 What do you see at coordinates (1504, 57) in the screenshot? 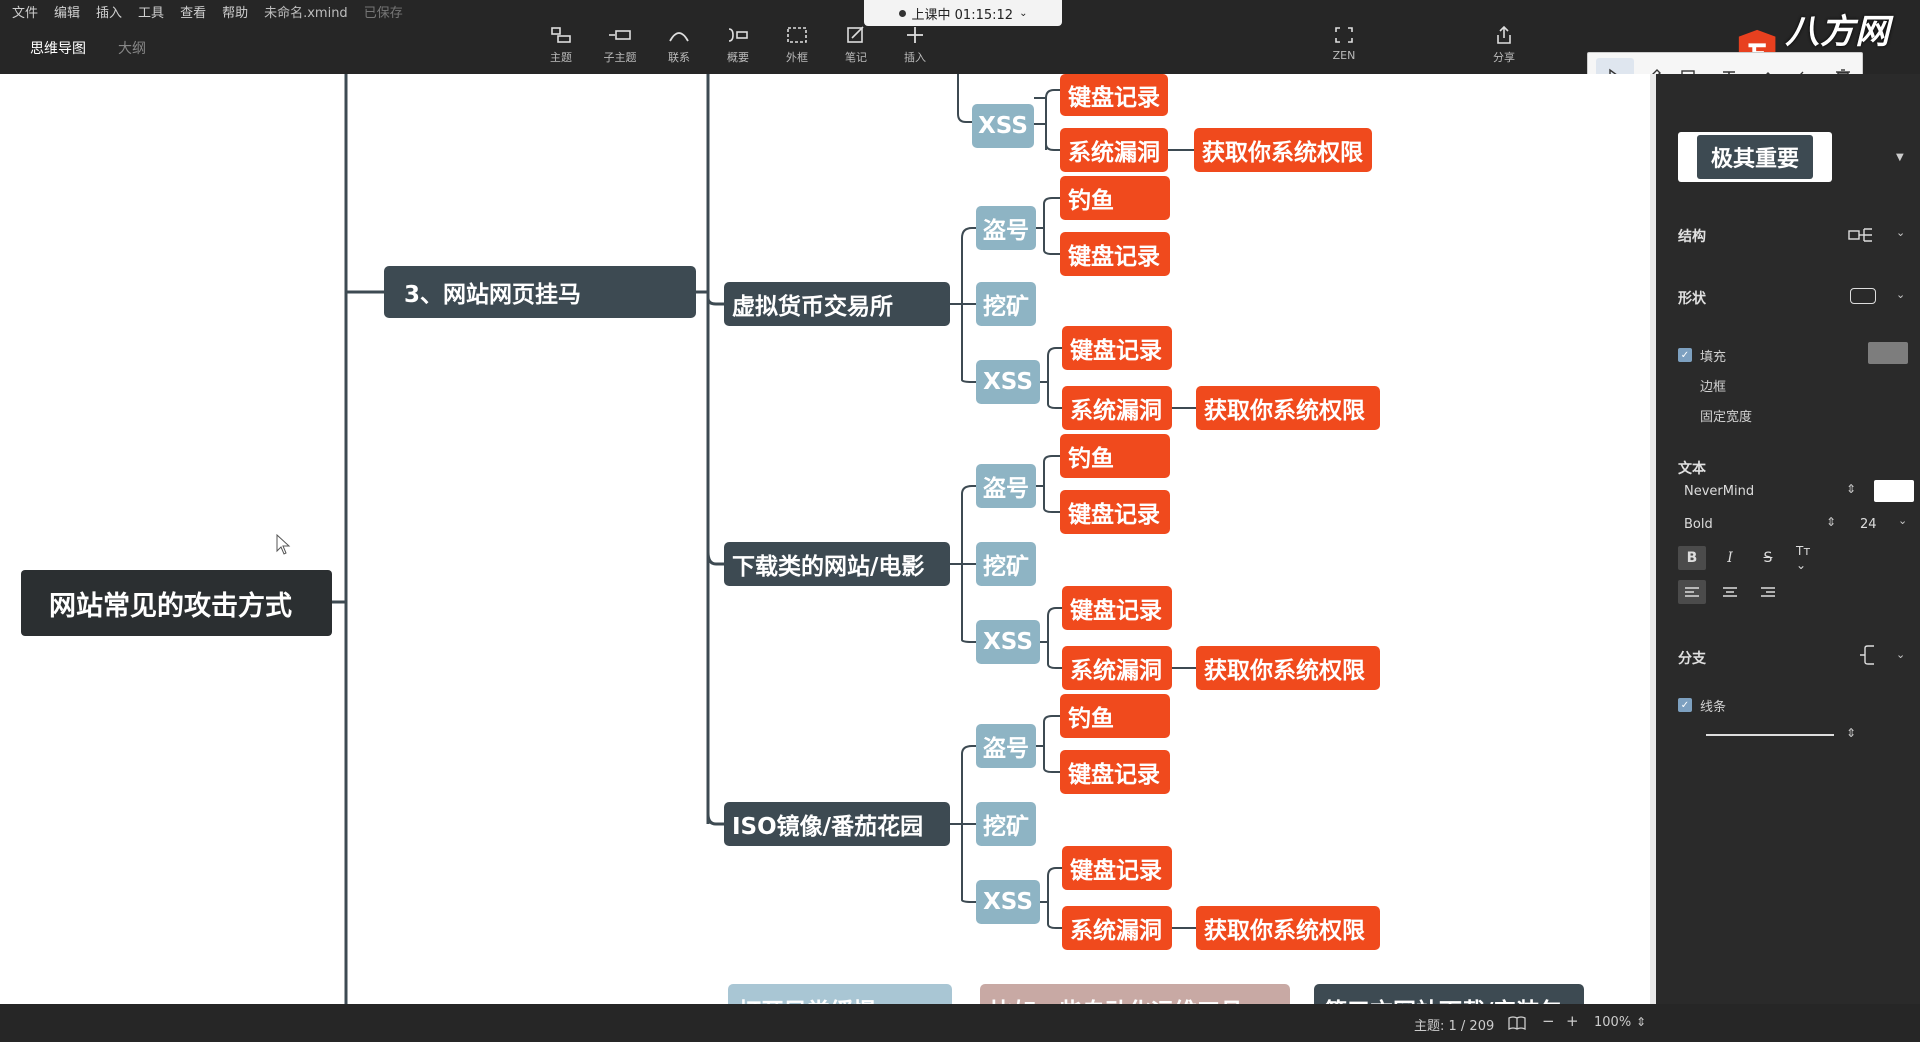
I see `share-label: 分享` at bounding box center [1504, 57].